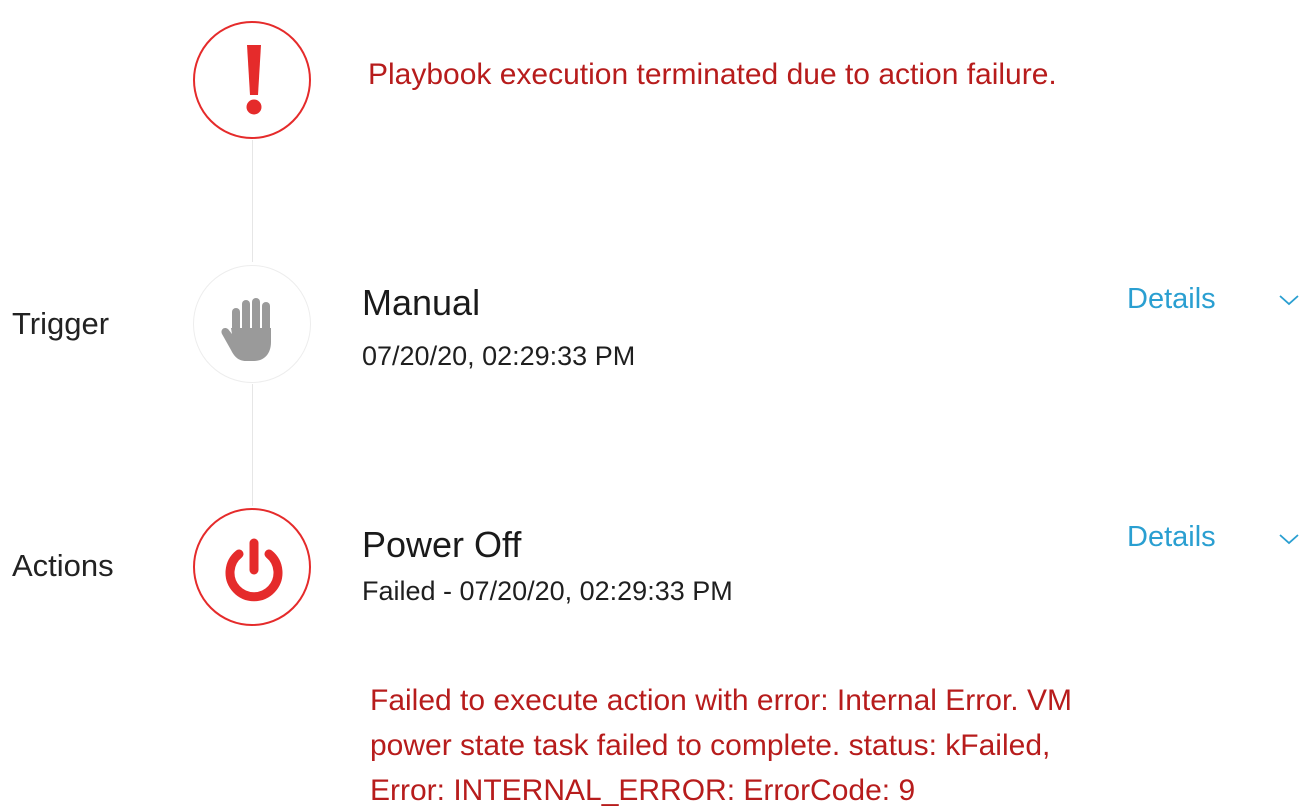 This screenshot has height=812, width=1308. Describe the element at coordinates (442, 544) in the screenshot. I see `action-title: Power Off` at that location.